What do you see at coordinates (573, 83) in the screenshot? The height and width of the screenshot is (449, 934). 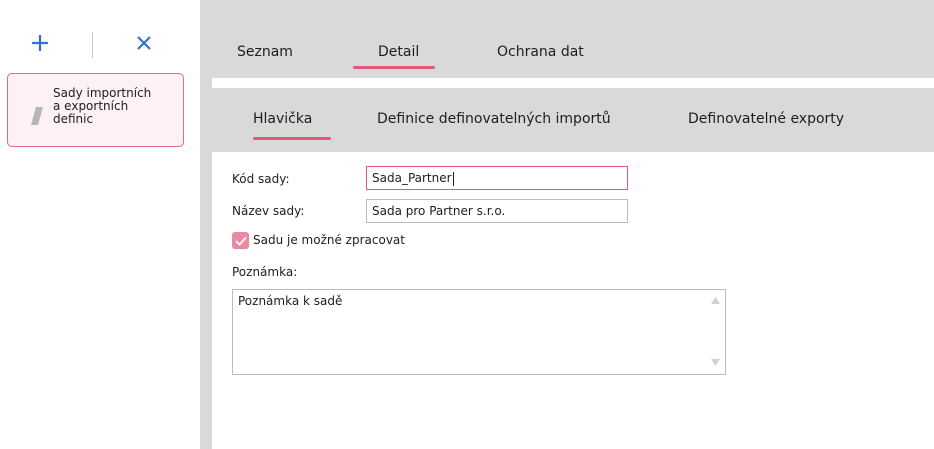 I see `tab-separator` at bounding box center [573, 83].